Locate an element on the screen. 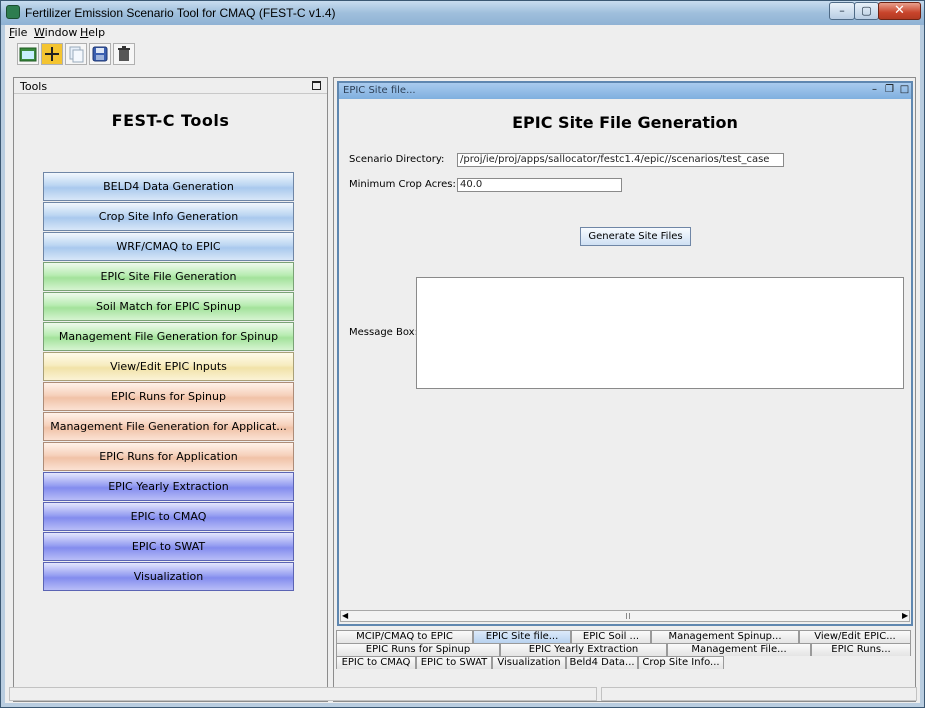  menu-window: Window is located at coordinates (55, 32).